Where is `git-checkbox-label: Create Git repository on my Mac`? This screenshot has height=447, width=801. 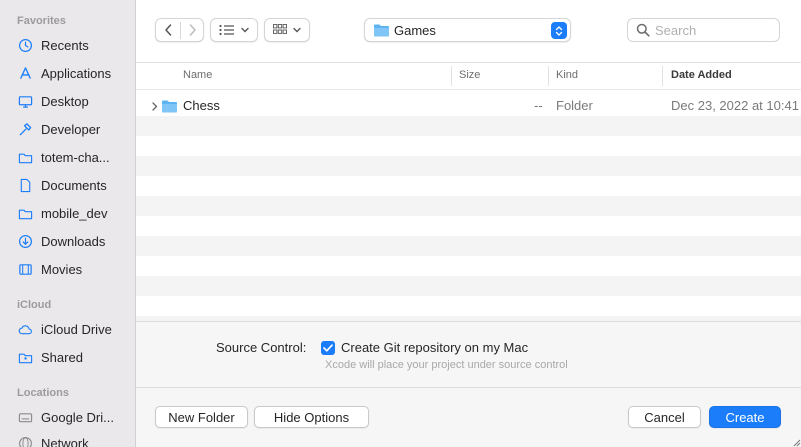
git-checkbox-label: Create Git repository on my Mac is located at coordinates (434, 347).